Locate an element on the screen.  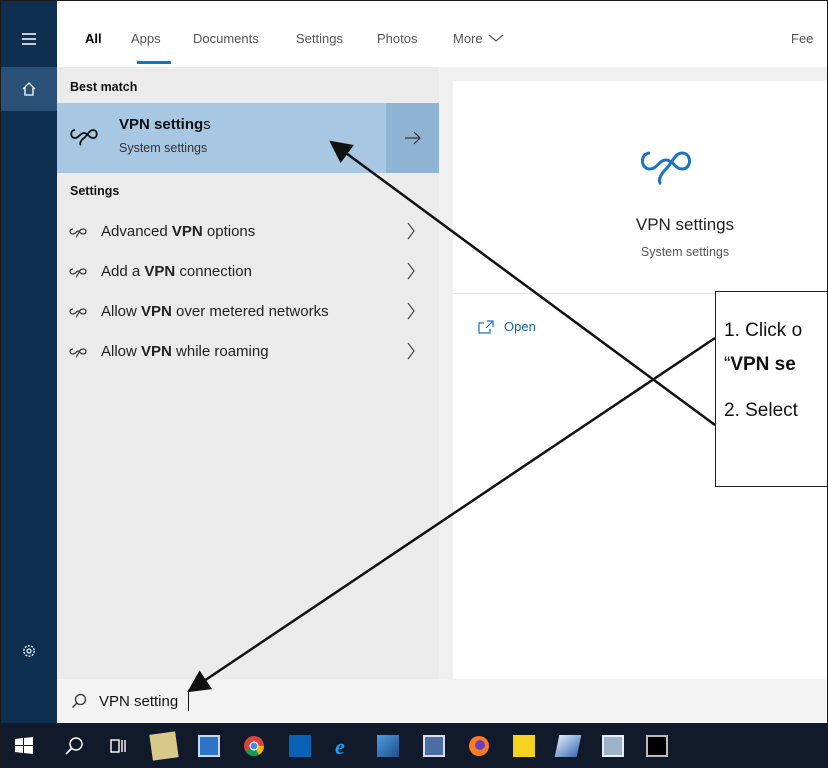
active-tab-indicator is located at coordinates (154, 62).